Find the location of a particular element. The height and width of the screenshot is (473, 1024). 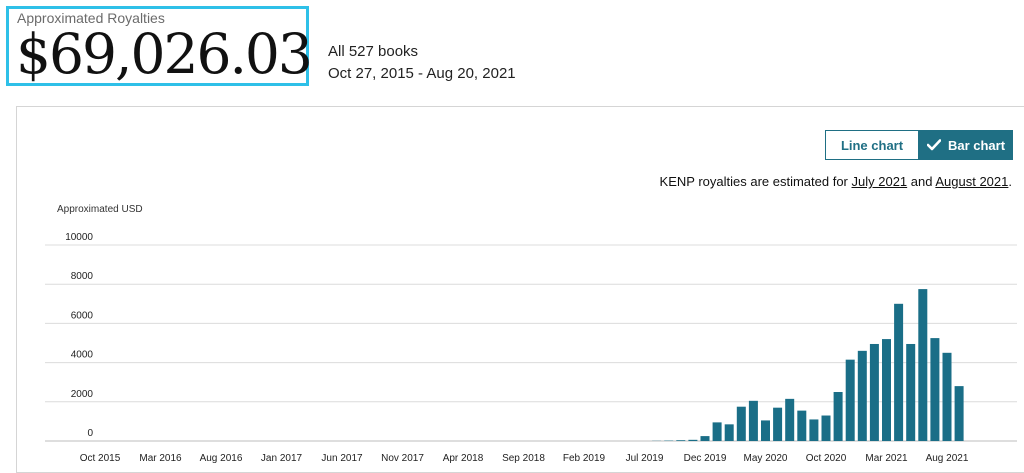

x-tick-label: May 2020 is located at coordinates (766, 458).